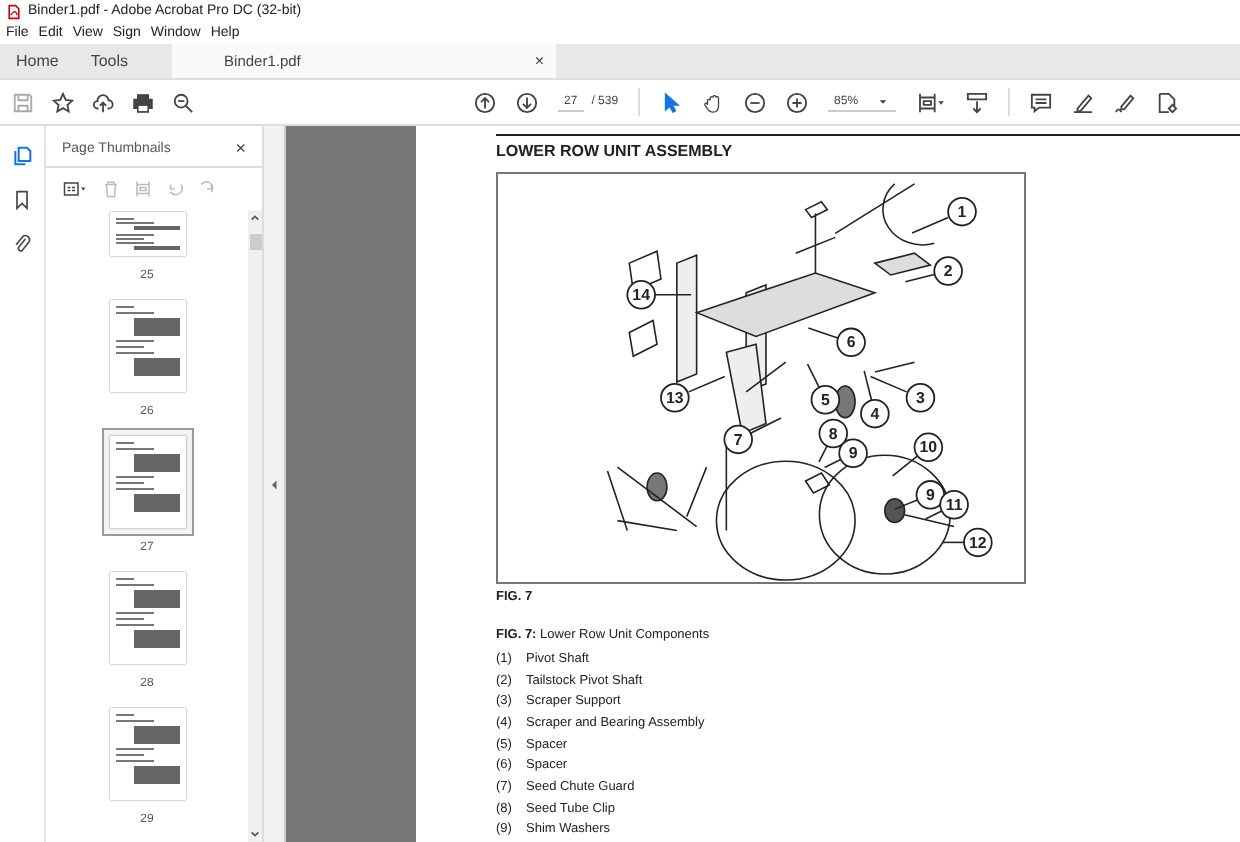  I want to click on scrollbar, so click(255, 526).